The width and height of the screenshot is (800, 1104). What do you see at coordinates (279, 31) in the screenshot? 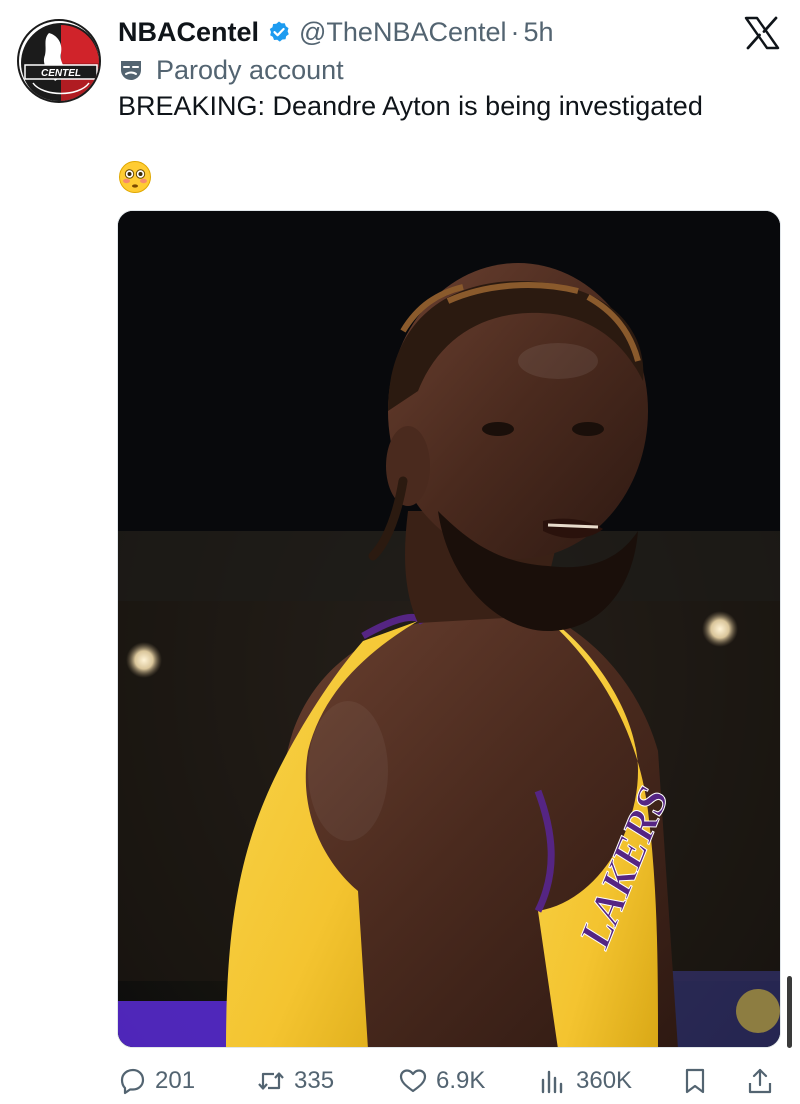
I see `verified-badge-icon` at bounding box center [279, 31].